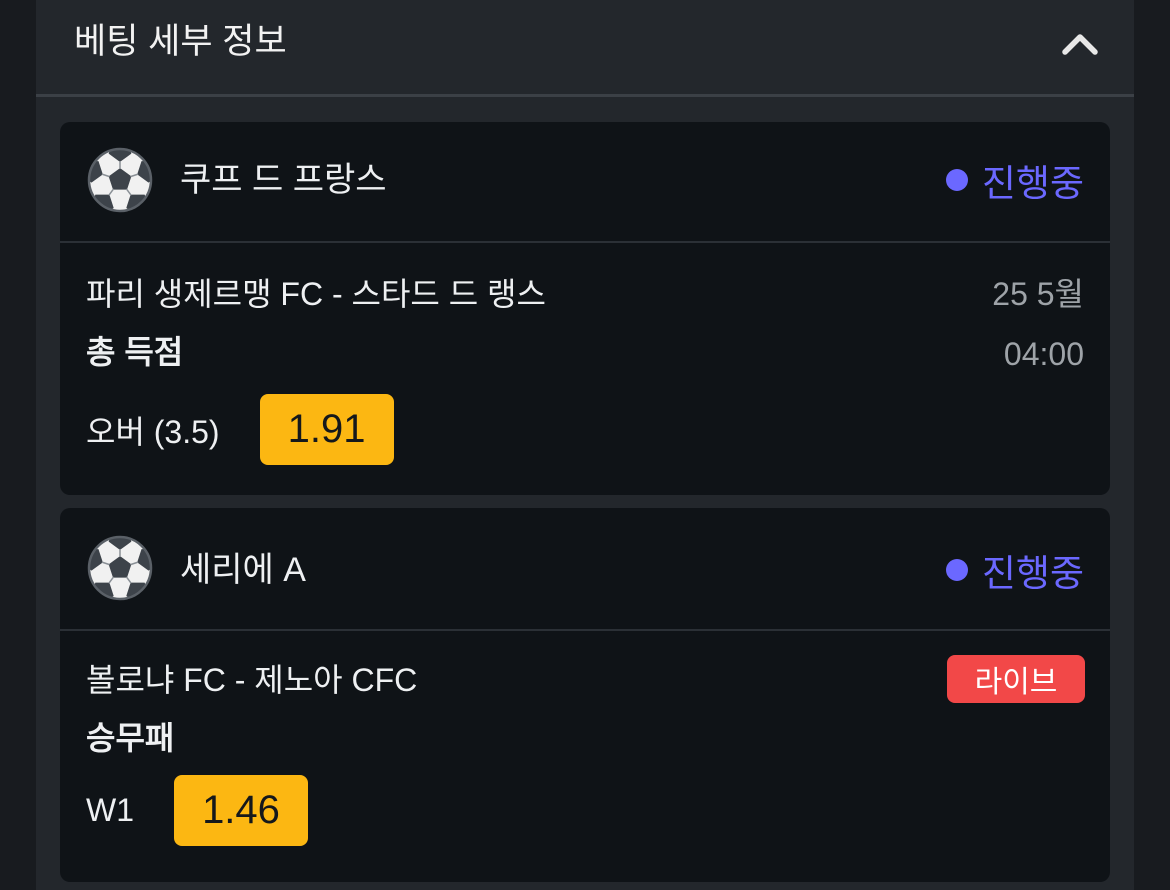 Image resolution: width=1170 pixels, height=890 pixels. Describe the element at coordinates (240, 429) in the screenshot. I see `selection-row: 오버 (3.5) 1.91` at that location.